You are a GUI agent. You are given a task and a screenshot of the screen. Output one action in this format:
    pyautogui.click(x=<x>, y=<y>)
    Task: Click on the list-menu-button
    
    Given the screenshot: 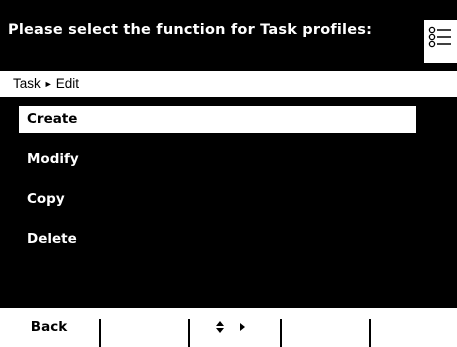 What is the action you would take?
    pyautogui.click(x=440, y=41)
    